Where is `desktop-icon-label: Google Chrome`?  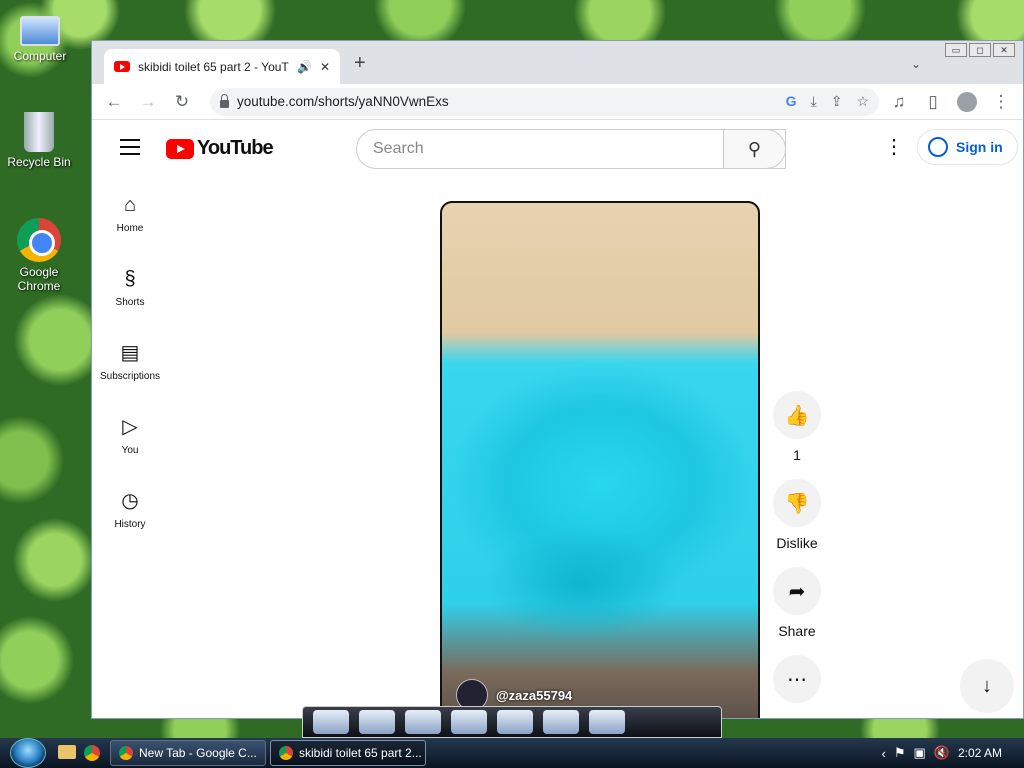 desktop-icon-label: Google Chrome is located at coordinates (39, 279).